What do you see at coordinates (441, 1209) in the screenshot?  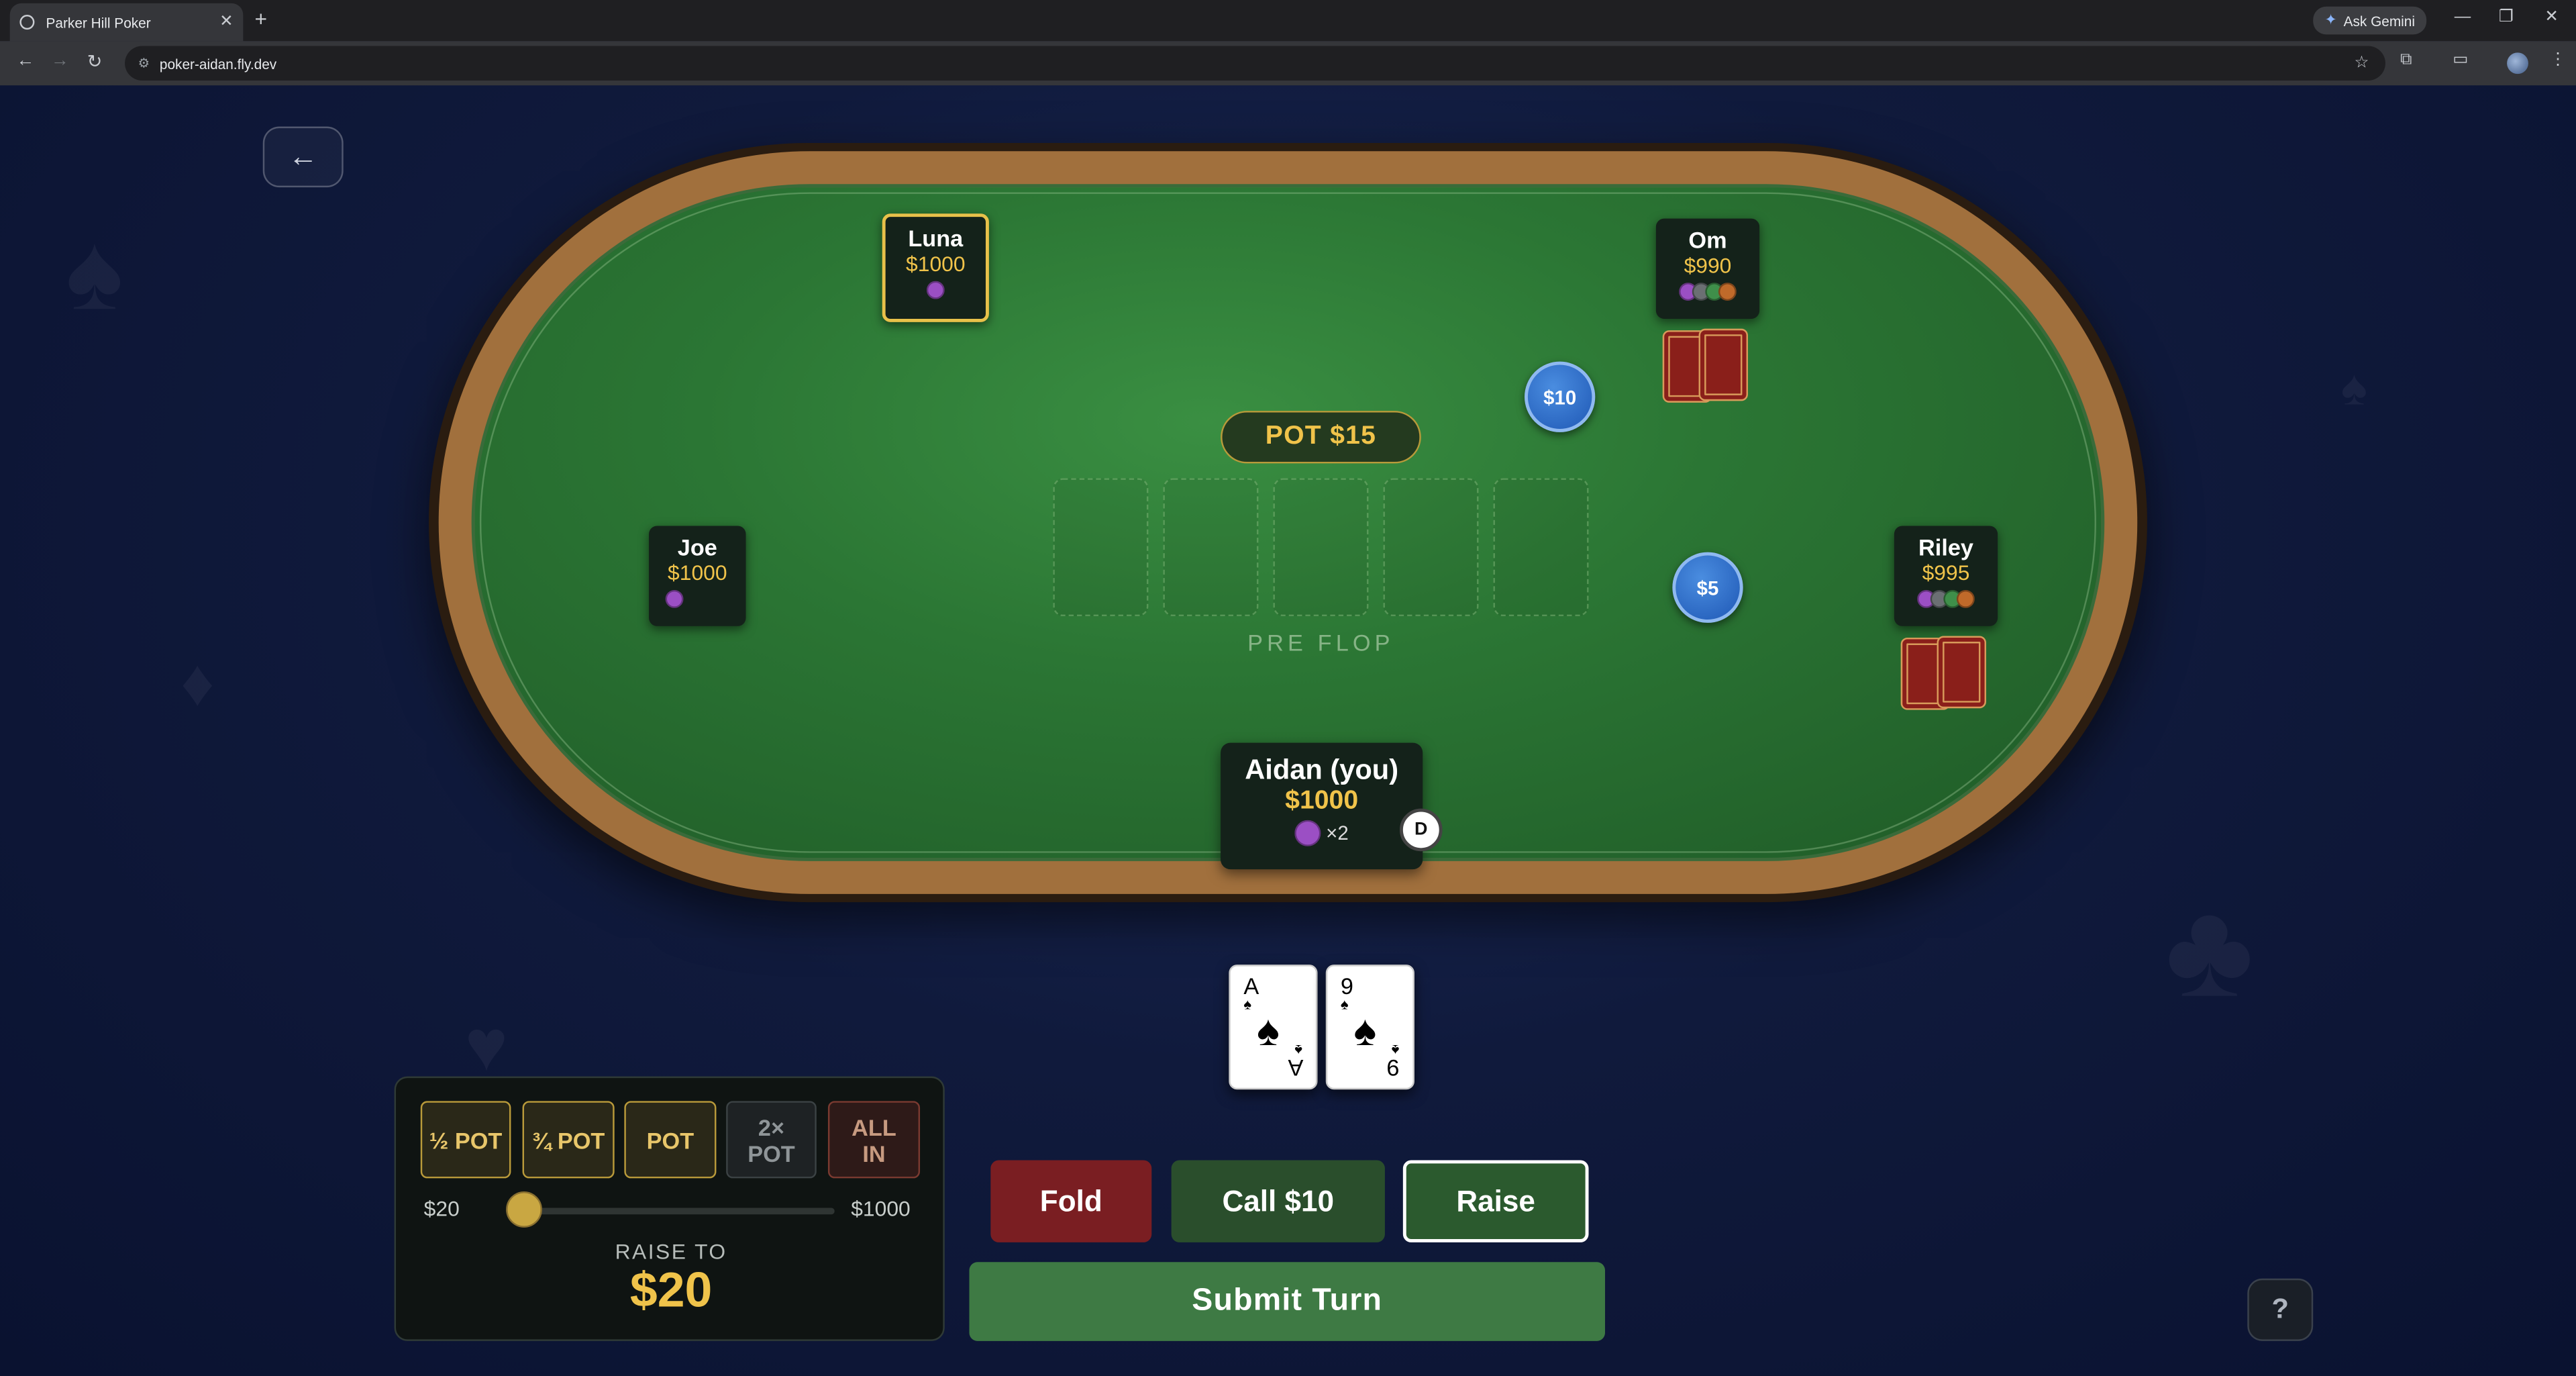 I see `raise-min-label: $20` at bounding box center [441, 1209].